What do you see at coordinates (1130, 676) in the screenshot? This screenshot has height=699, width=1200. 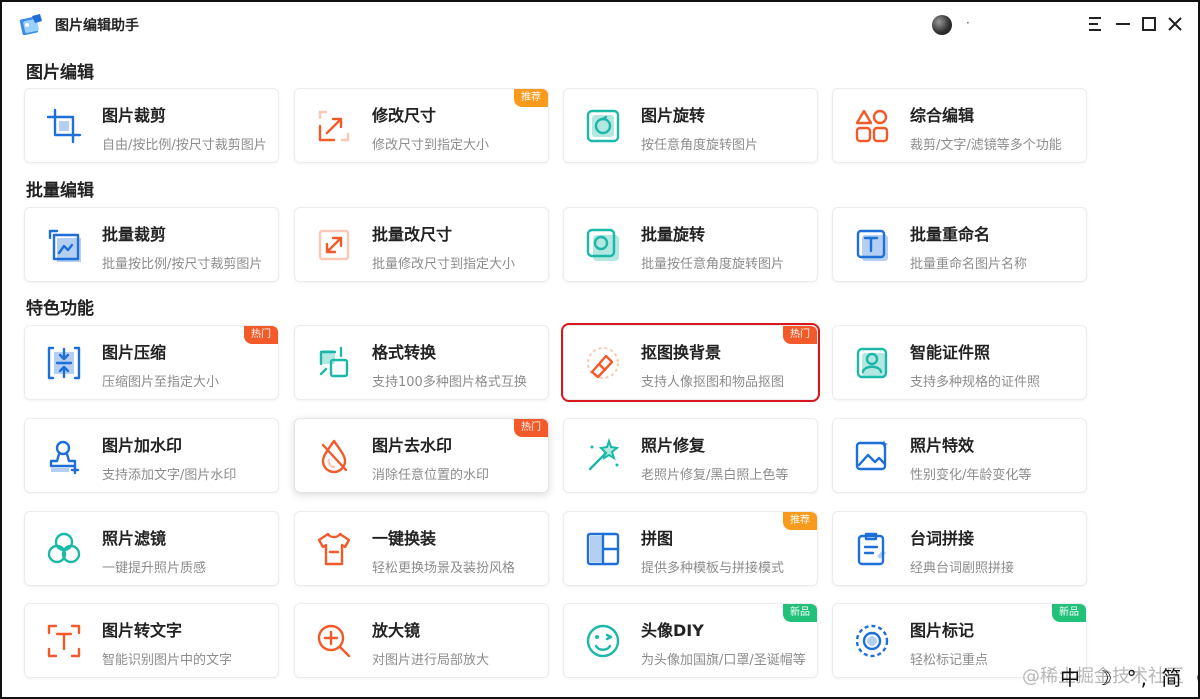 I see `ime-status-bar: 中 ☽ °, 简 ☺` at bounding box center [1130, 676].